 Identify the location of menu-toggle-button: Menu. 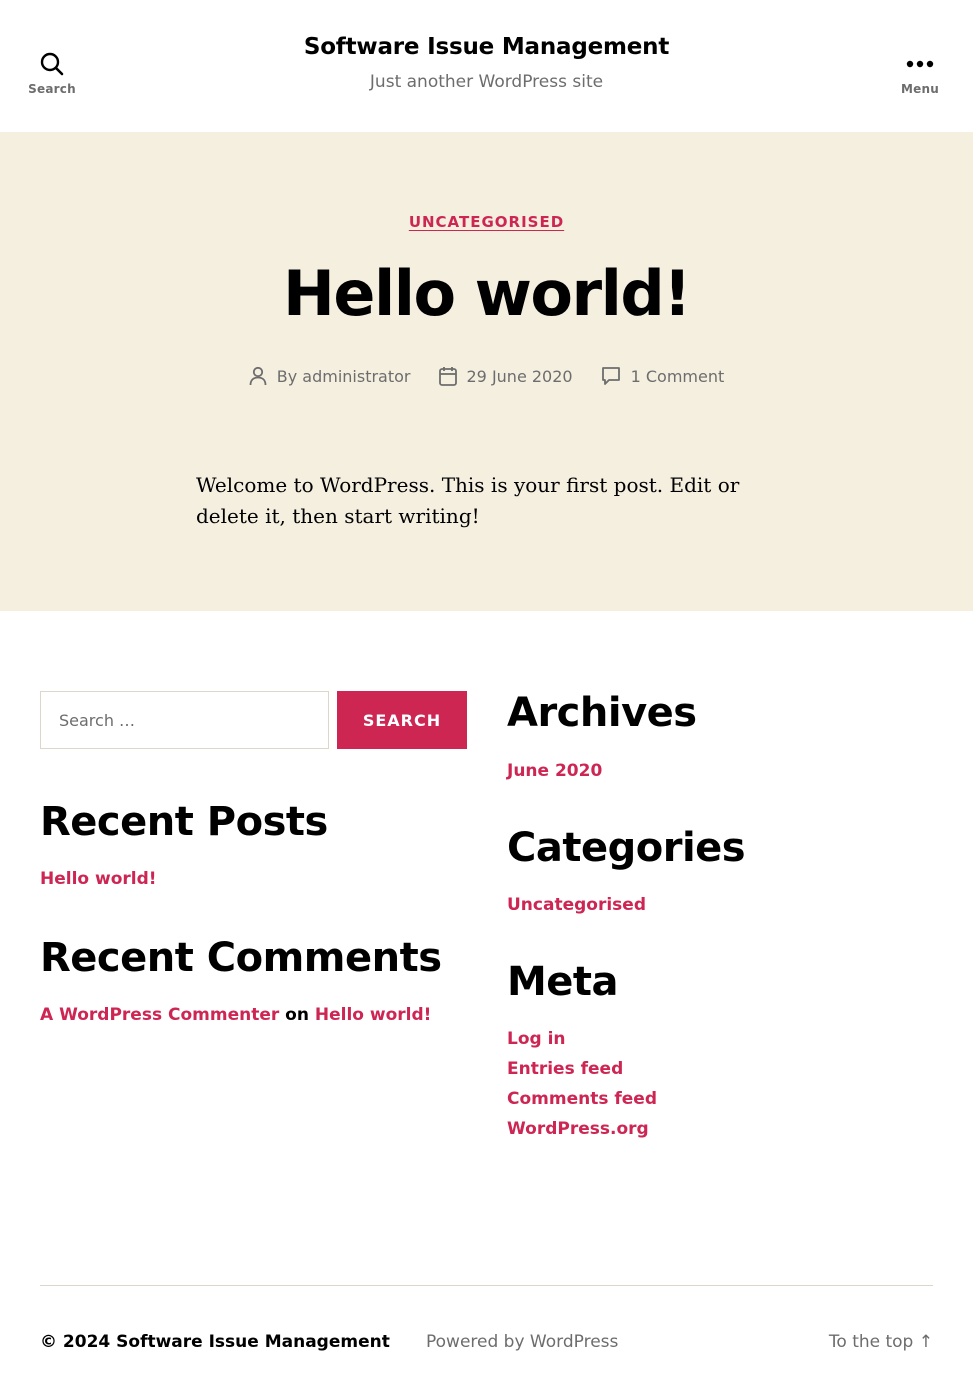
(920, 74).